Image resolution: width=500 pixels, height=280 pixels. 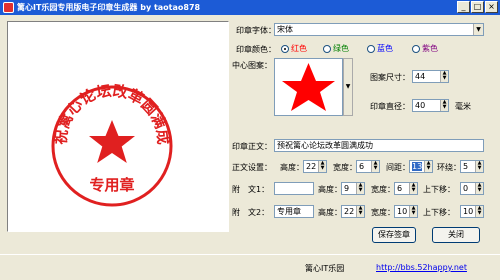 What do you see at coordinates (421, 267) in the screenshot?
I see `status-url-link: http://bbs.52happy.net` at bounding box center [421, 267].